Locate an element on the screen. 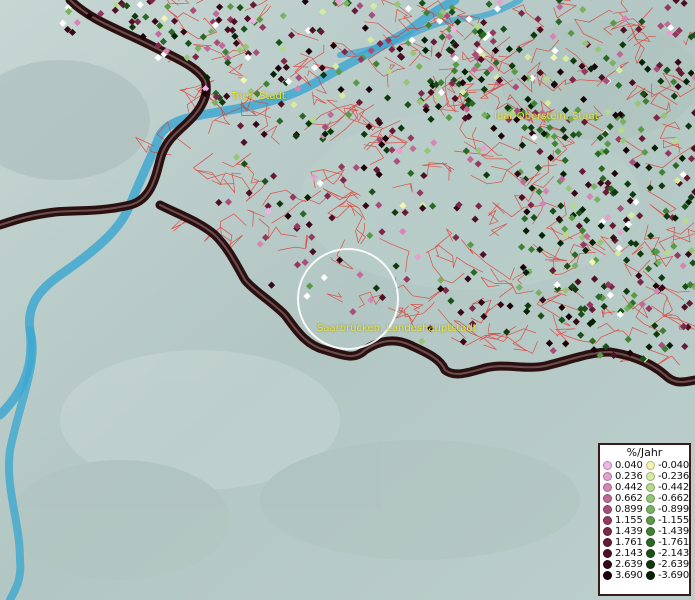 The height and width of the screenshot is (600, 695). legend-row: 3.690 is located at coordinates (624, 575).